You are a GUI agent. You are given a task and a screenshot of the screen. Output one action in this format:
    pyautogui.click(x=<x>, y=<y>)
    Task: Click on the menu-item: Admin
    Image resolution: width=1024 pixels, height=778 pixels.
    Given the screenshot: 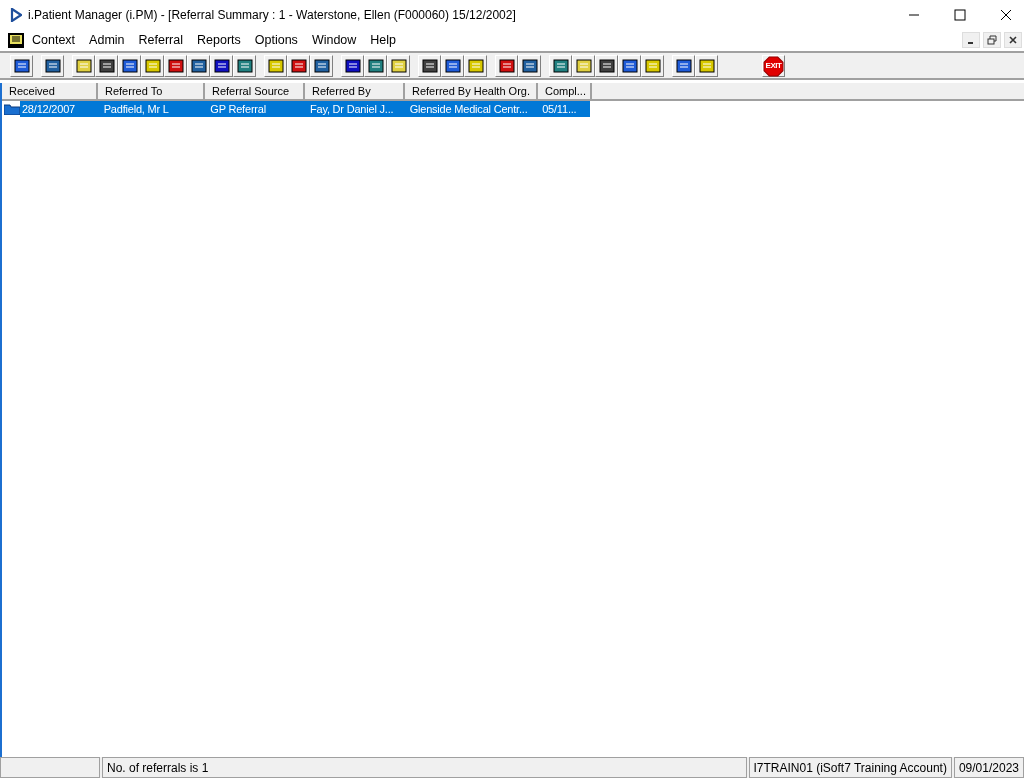 What is the action you would take?
    pyautogui.click(x=107, y=40)
    